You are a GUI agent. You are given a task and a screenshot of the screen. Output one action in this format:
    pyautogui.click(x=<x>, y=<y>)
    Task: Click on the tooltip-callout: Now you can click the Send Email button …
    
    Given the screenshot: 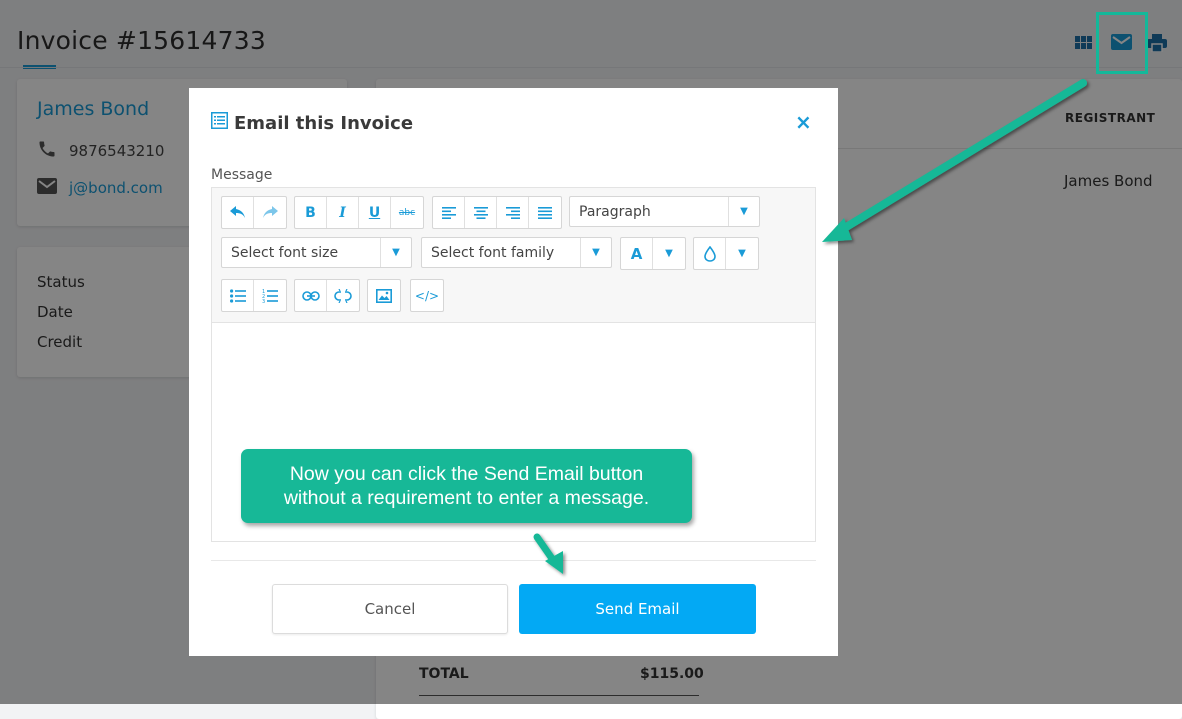 What is the action you would take?
    pyautogui.click(x=466, y=486)
    